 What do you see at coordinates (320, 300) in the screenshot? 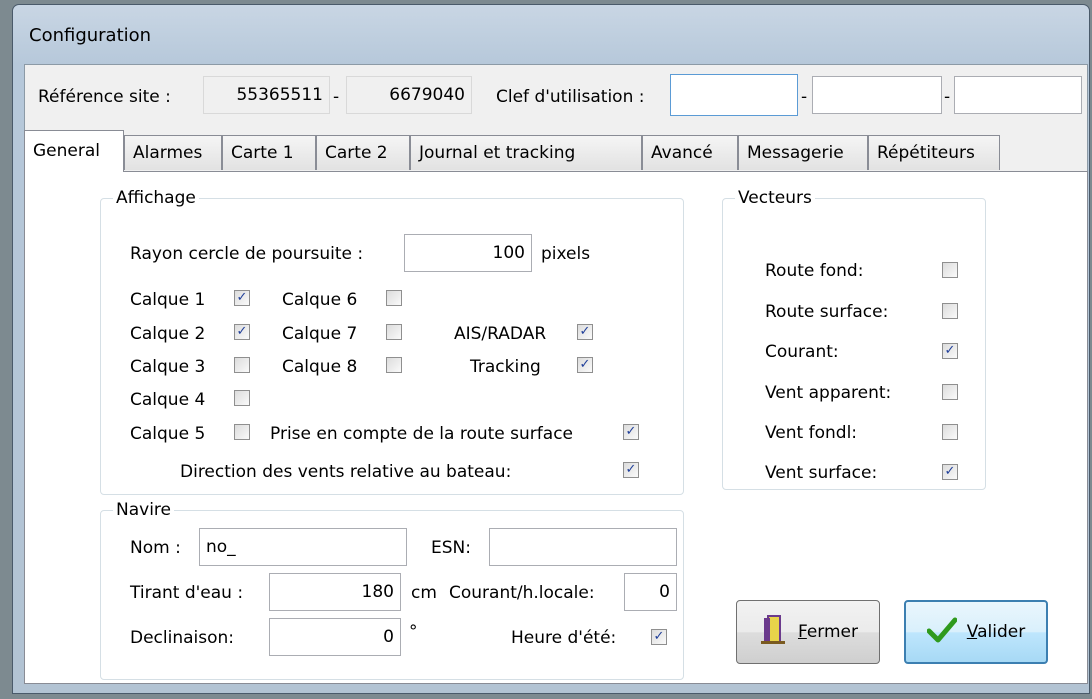
I see `calque-6-label: Calque 6` at bounding box center [320, 300].